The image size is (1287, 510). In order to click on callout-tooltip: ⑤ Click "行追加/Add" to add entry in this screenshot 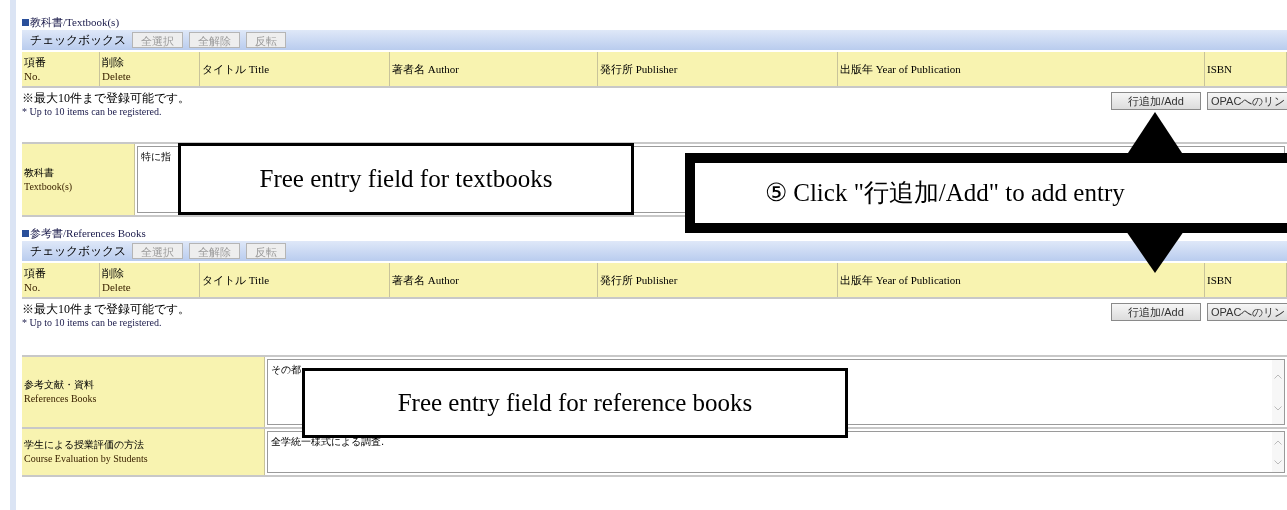, I will do `click(986, 193)`.